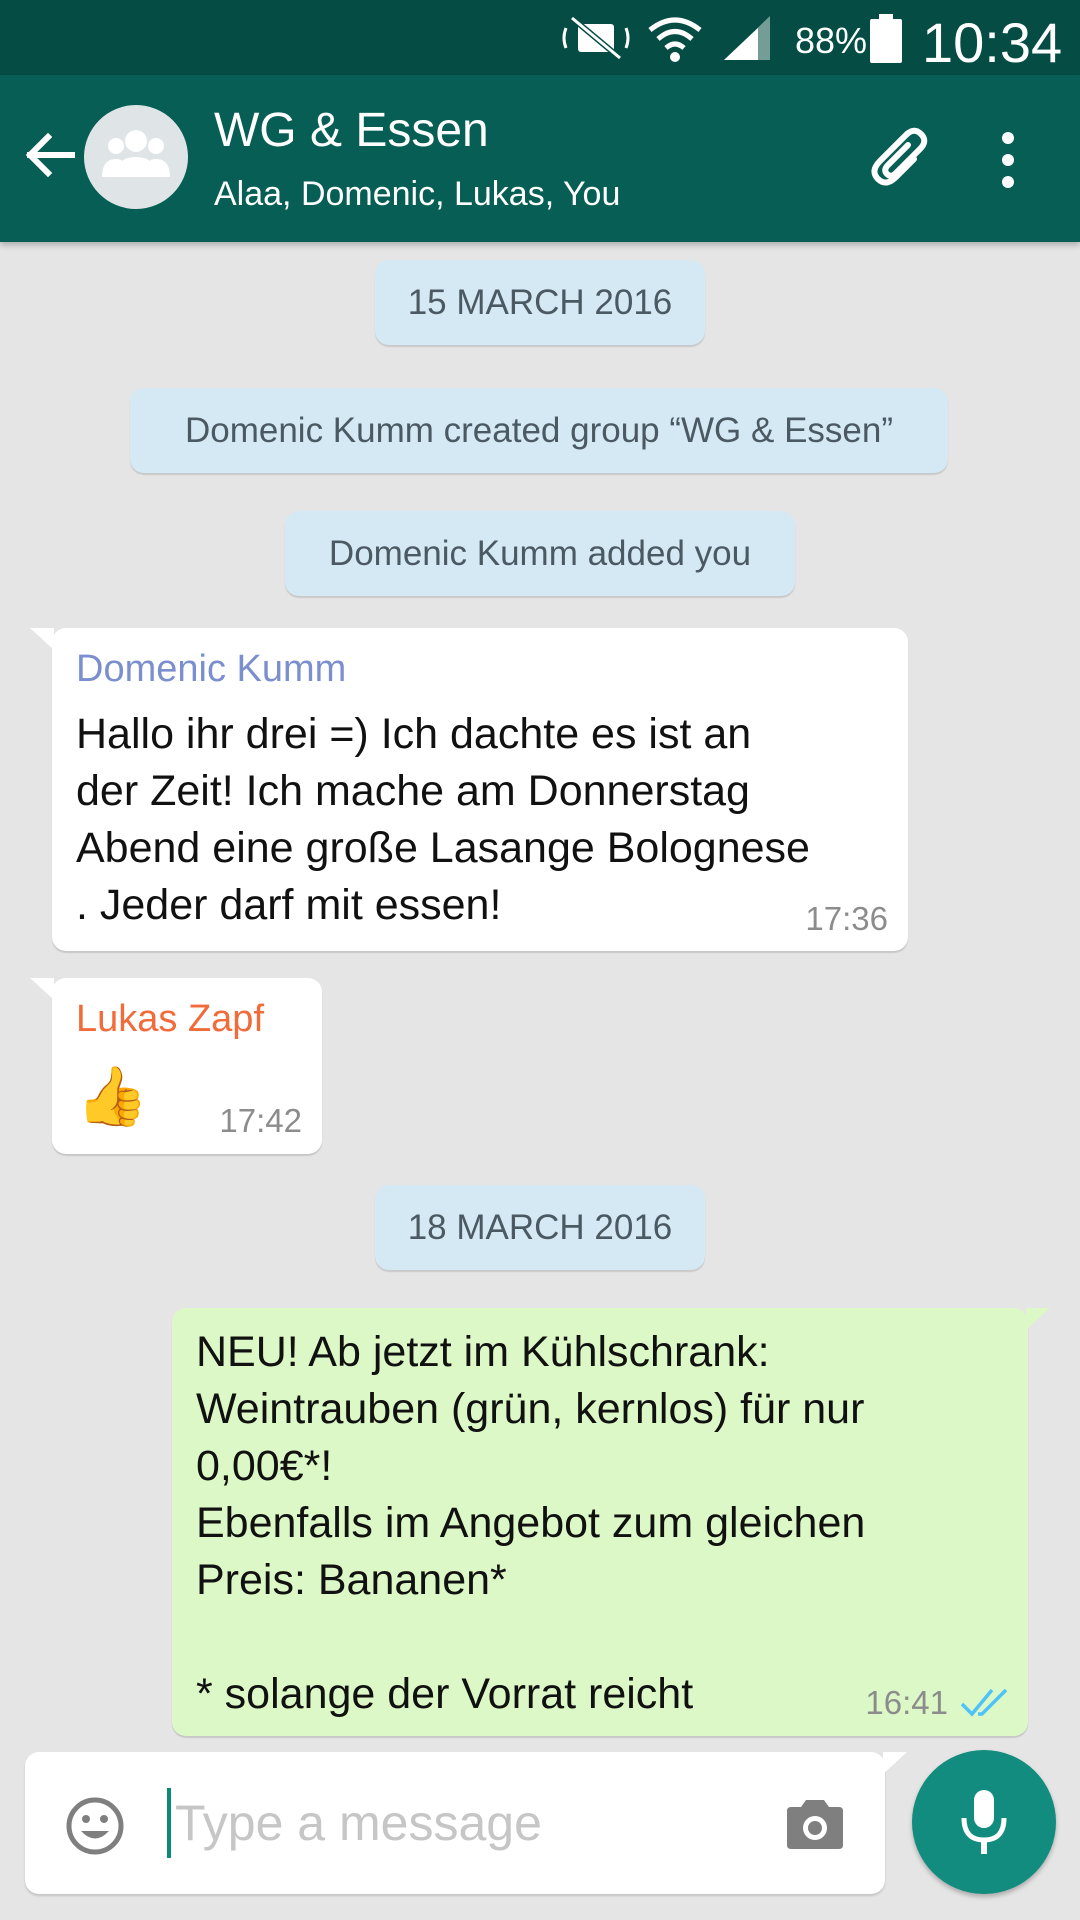 The image size is (1080, 1920). What do you see at coordinates (260, 1120) in the screenshot?
I see `message-time: 17:42` at bounding box center [260, 1120].